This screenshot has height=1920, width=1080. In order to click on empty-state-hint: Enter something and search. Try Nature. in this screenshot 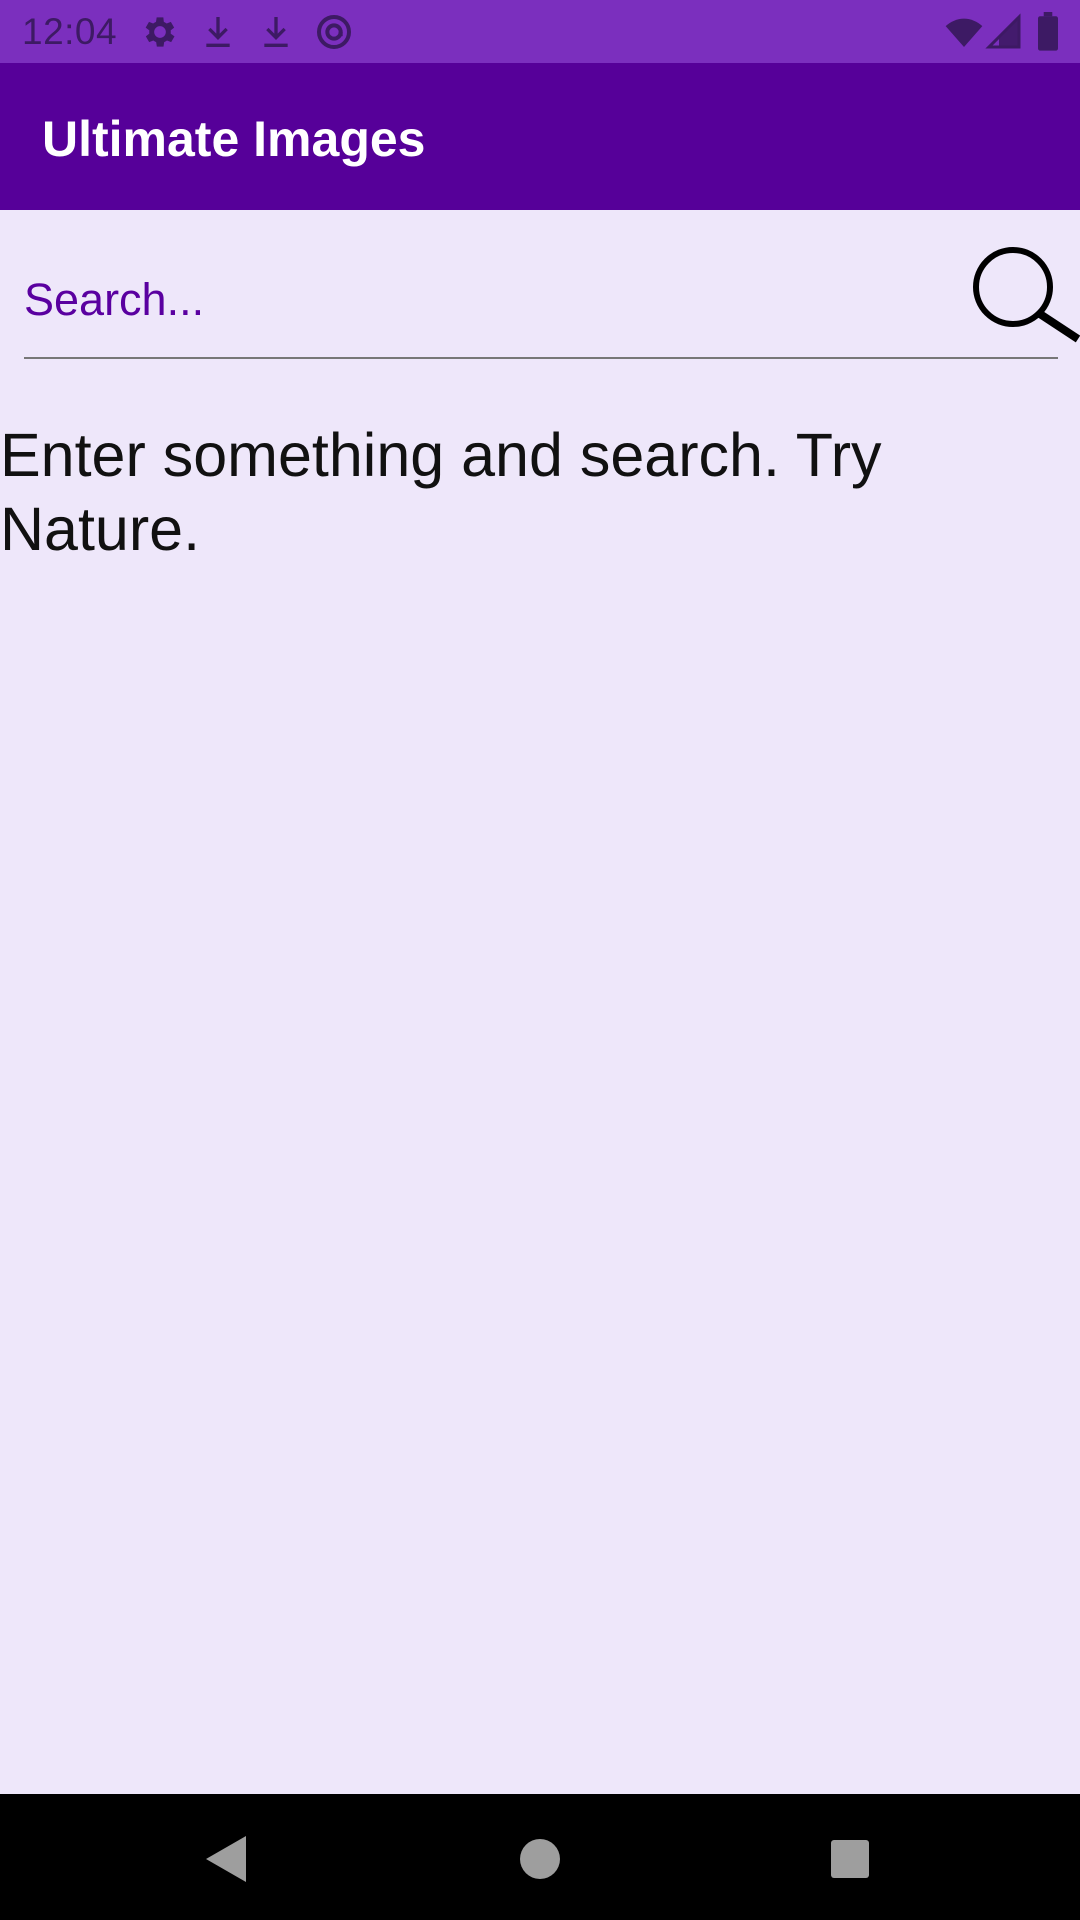, I will do `click(441, 492)`.